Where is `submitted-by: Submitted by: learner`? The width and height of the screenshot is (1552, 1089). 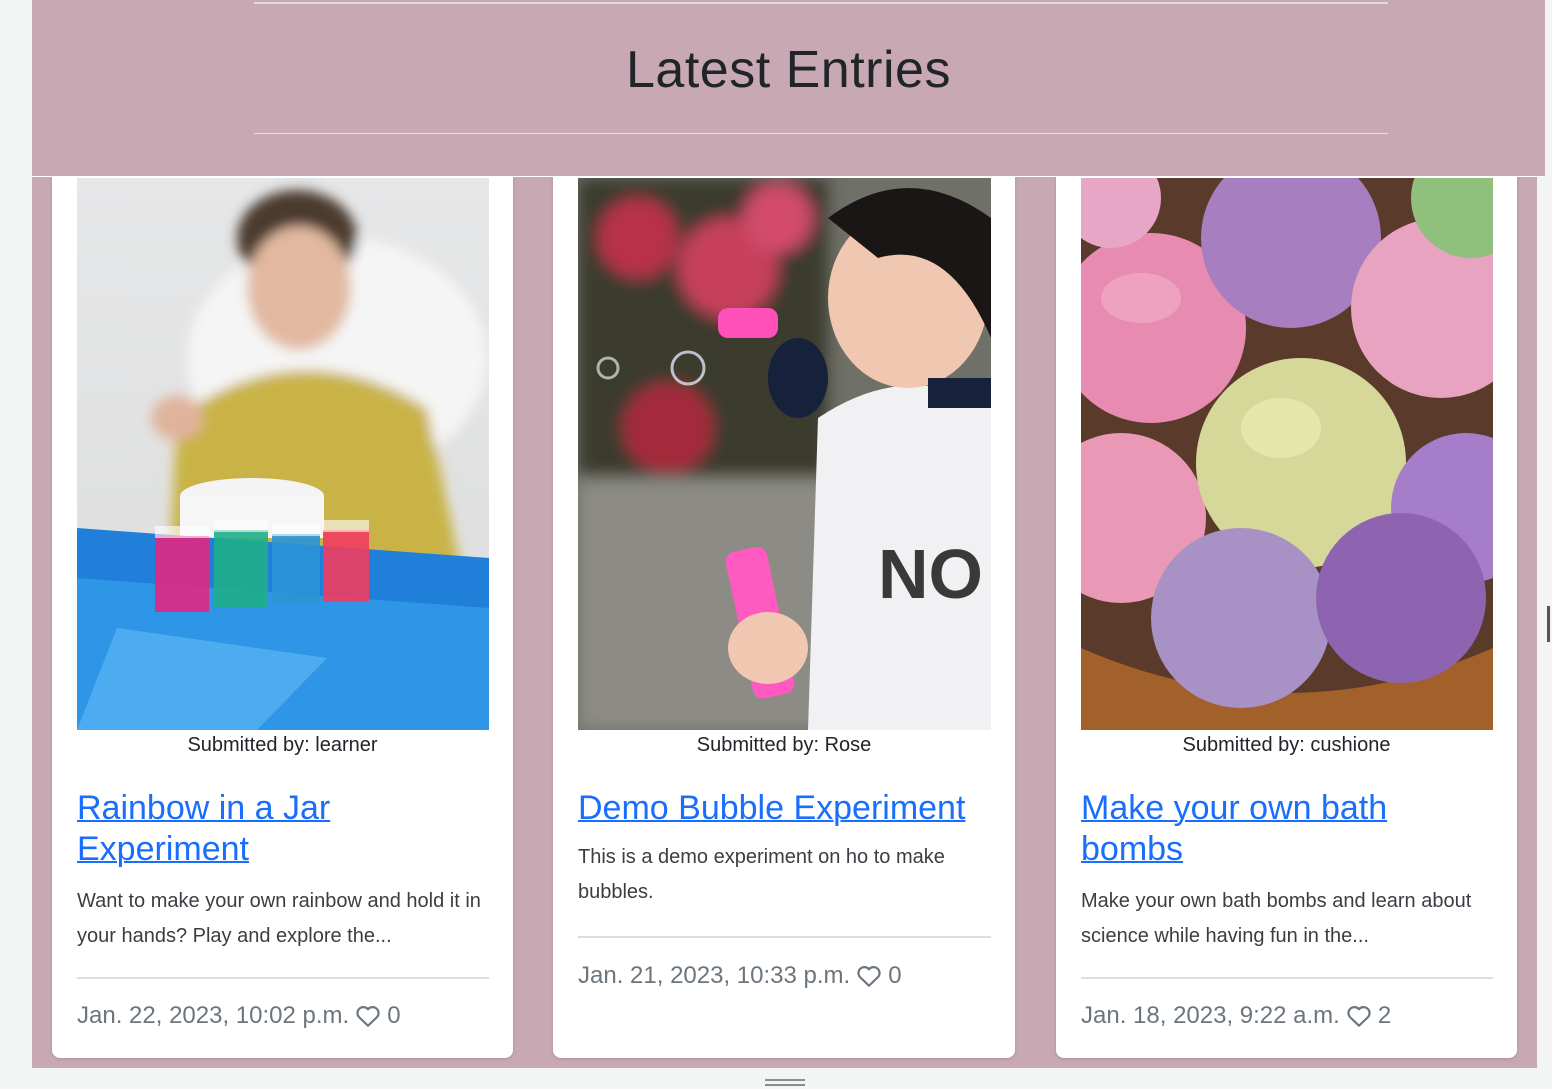 submitted-by: Submitted by: learner is located at coordinates (282, 745).